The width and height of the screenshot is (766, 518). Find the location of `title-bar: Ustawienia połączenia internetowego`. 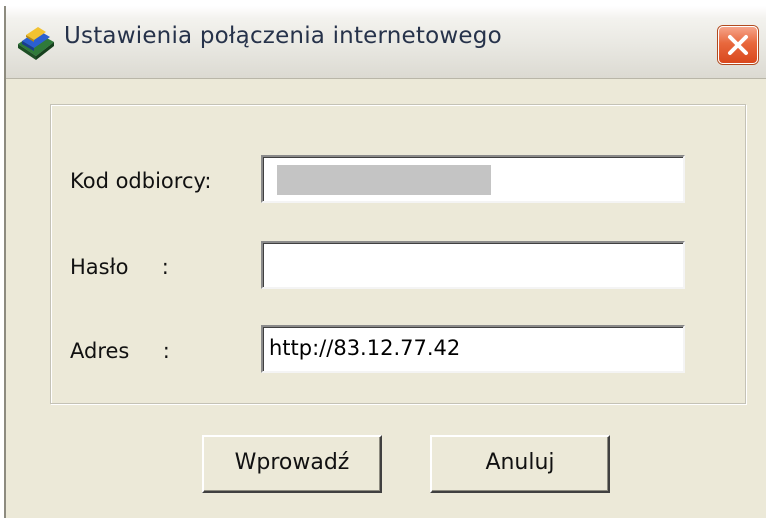

title-bar: Ustawienia połączenia internetowego is located at coordinates (386, 42).